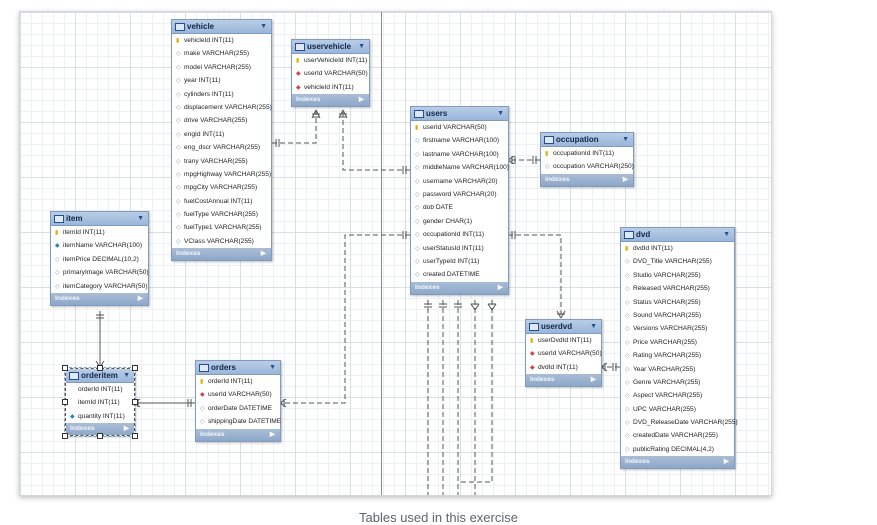  I want to click on table-occupation-header: occupation ▼, so click(587, 140).